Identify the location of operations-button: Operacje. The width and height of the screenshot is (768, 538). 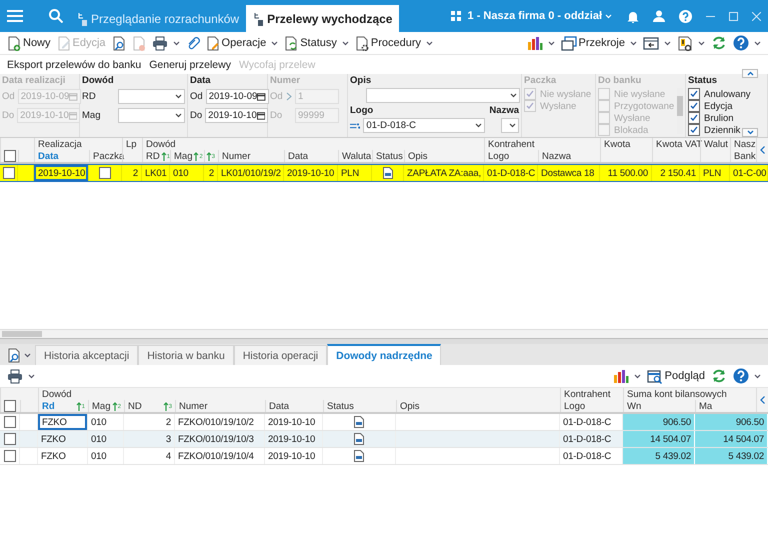
(242, 43).